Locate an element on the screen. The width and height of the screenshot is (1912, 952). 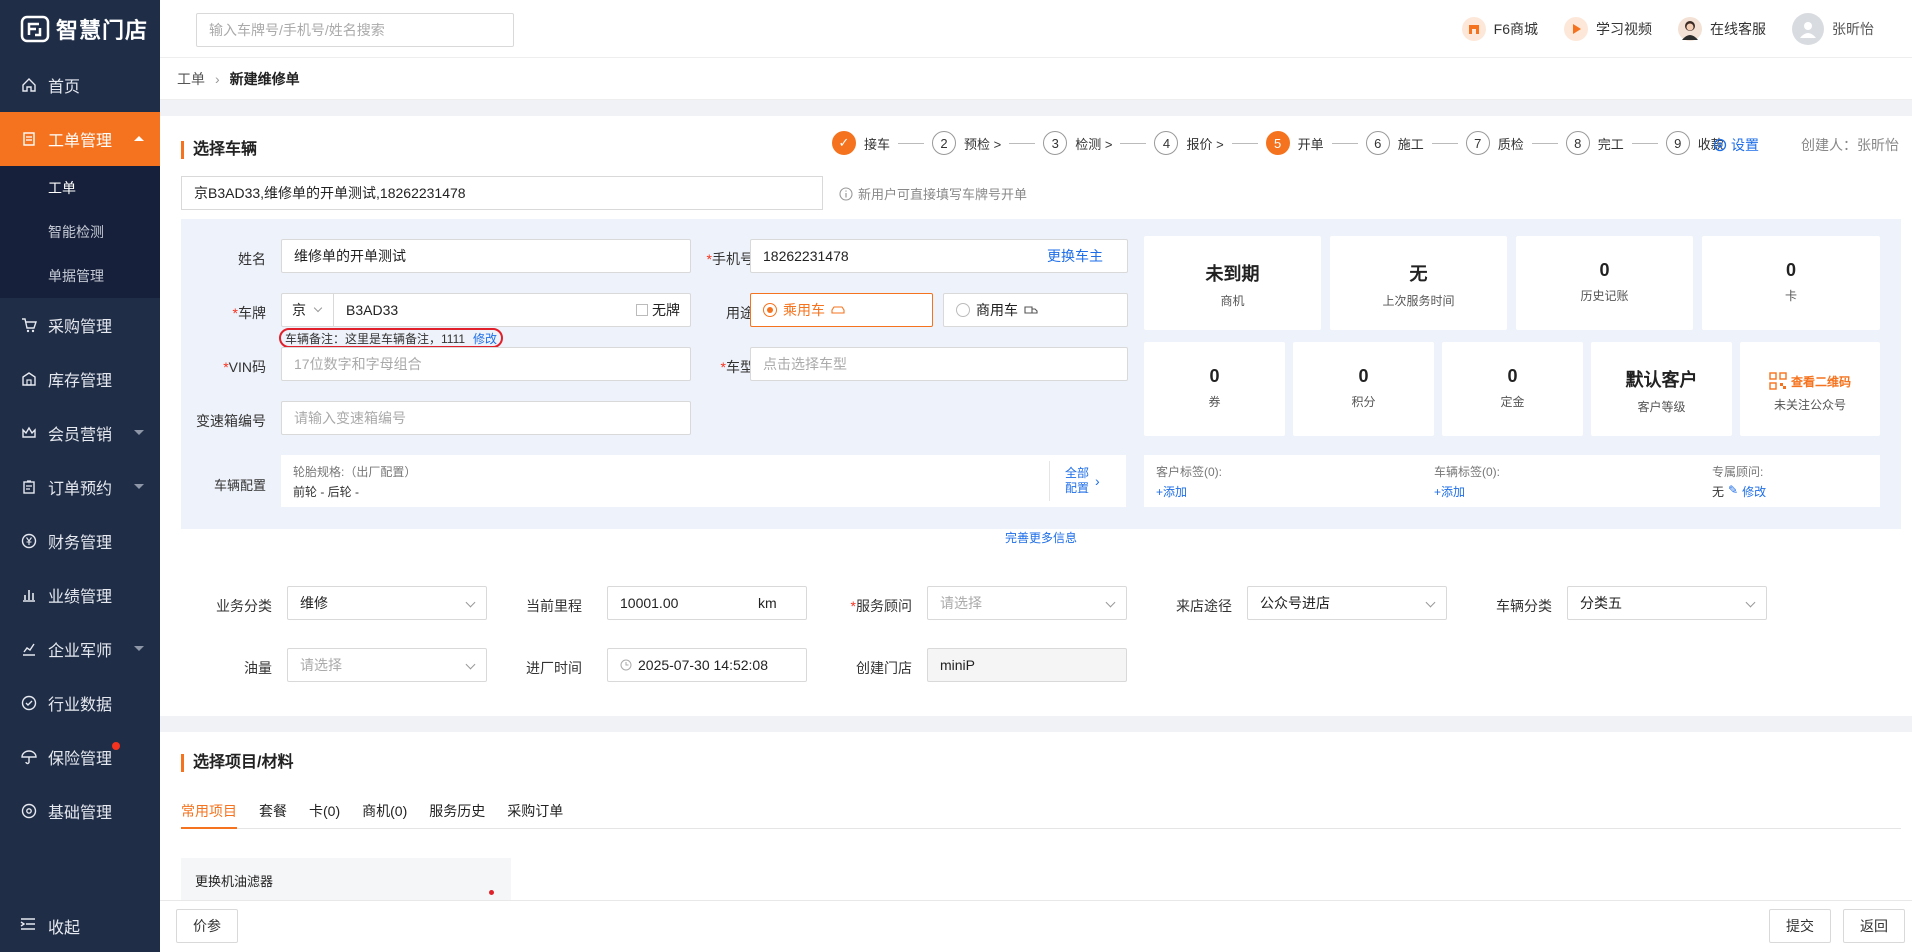
tire-spec-label: 轮胎规格:（出厂配置） is located at coordinates (355, 472).